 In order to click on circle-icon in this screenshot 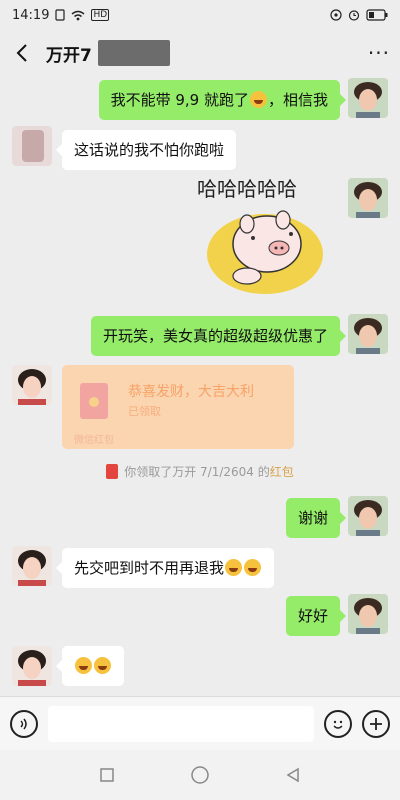, I will do `click(200, 775)`.